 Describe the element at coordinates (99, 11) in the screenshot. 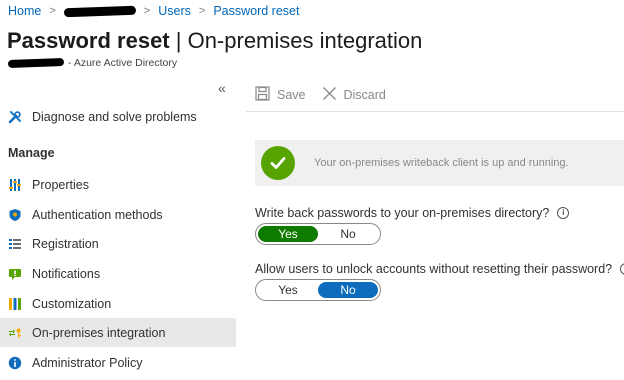

I see `redacted-tenant-link` at that location.